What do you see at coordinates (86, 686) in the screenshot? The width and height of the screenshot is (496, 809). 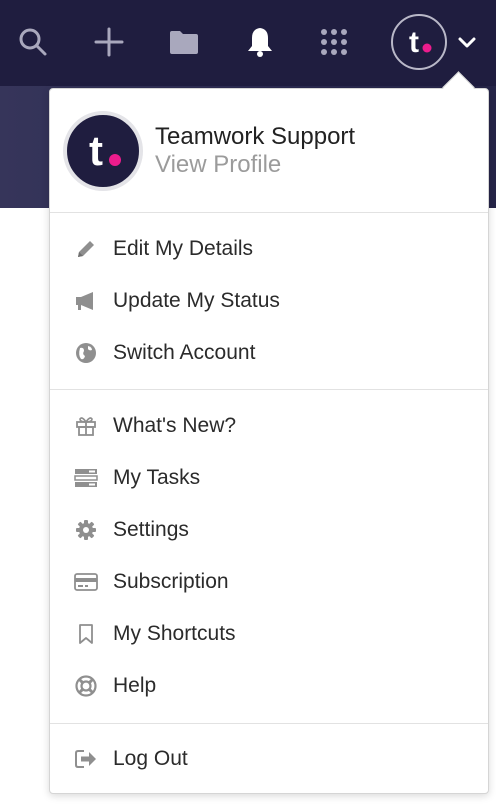 I see `lifebuoy-icon` at bounding box center [86, 686].